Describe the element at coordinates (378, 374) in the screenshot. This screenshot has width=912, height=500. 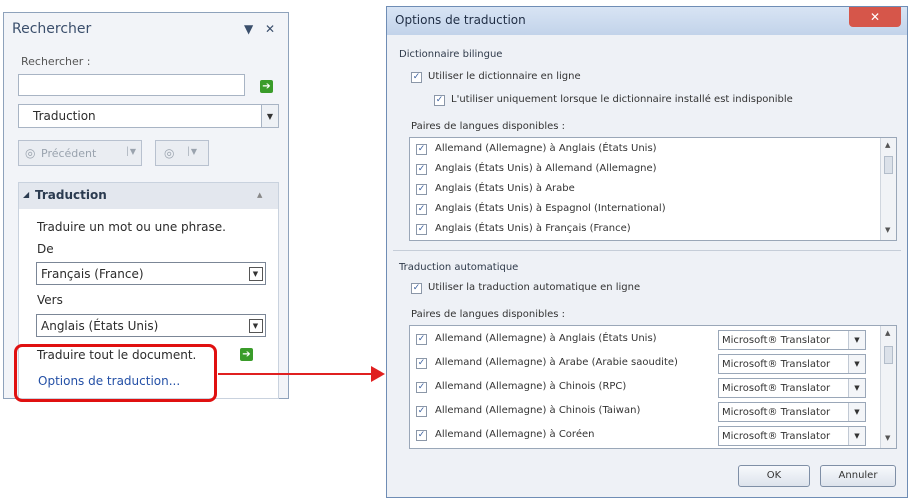
I see `pointer-arrow-head` at that location.